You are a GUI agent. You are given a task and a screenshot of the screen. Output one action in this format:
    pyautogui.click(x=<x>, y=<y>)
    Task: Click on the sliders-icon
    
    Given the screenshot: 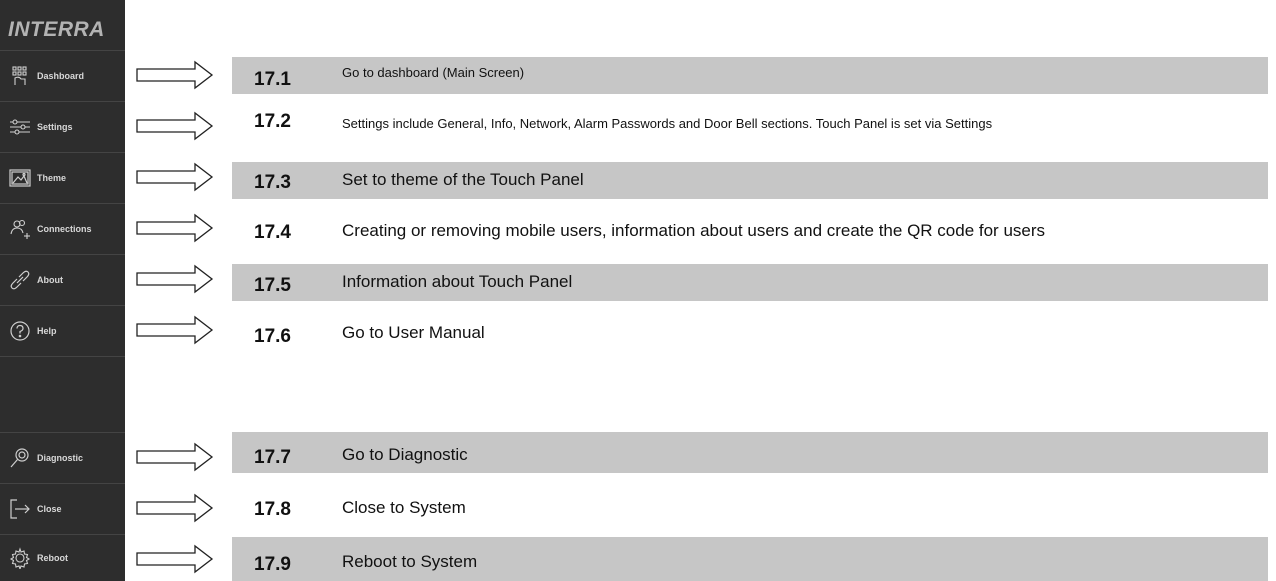 What is the action you would take?
    pyautogui.click(x=20, y=127)
    